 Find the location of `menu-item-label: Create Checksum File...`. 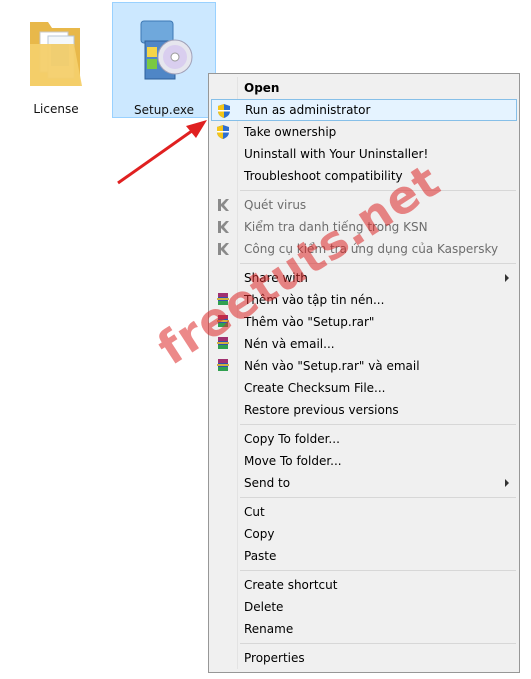

menu-item-label: Create Checksum File... is located at coordinates (315, 388).